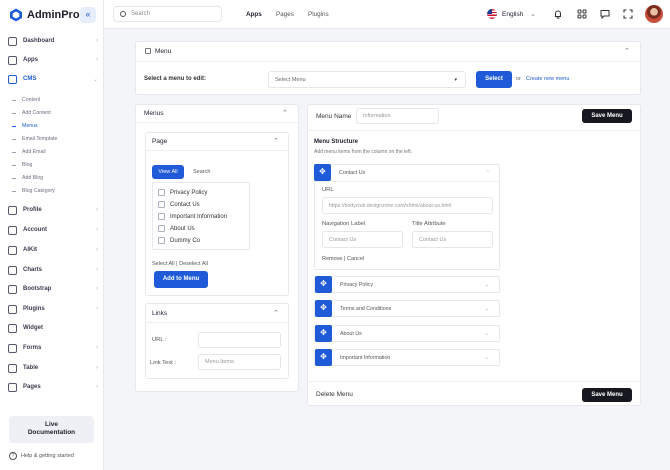  What do you see at coordinates (53, 270) in the screenshot?
I see `sidebar-item-charts: Charts ›` at bounding box center [53, 270].